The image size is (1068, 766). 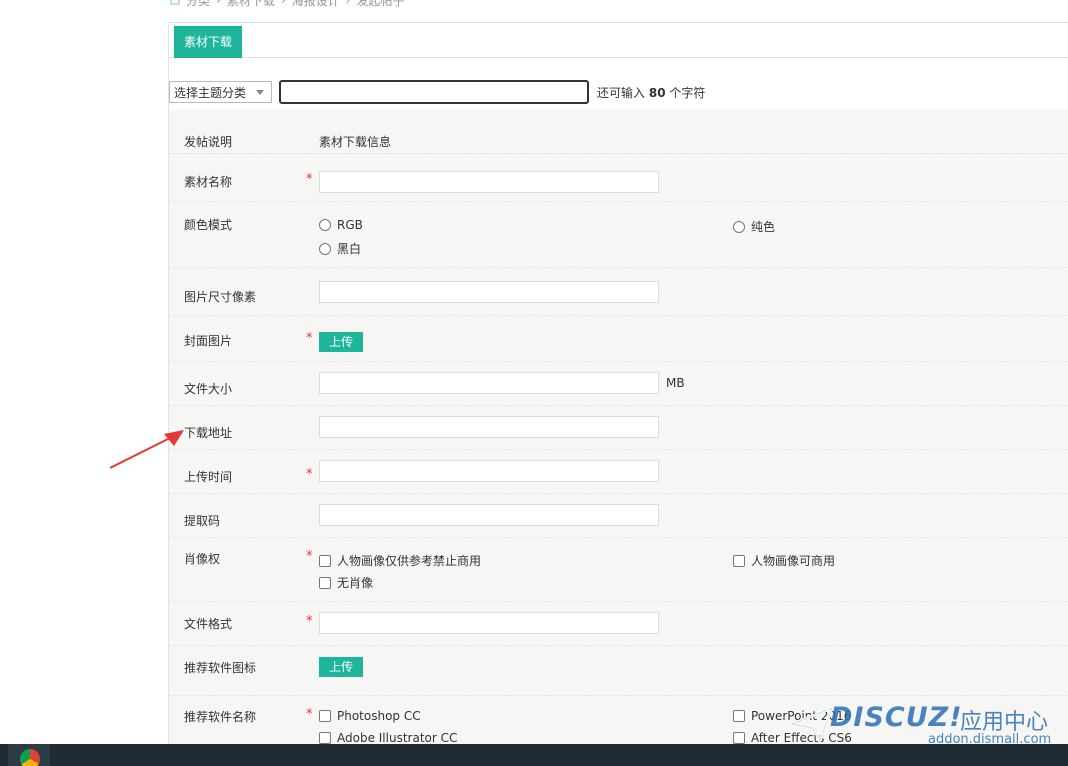 What do you see at coordinates (489, 471) in the screenshot?
I see `upload-time-input` at bounding box center [489, 471].